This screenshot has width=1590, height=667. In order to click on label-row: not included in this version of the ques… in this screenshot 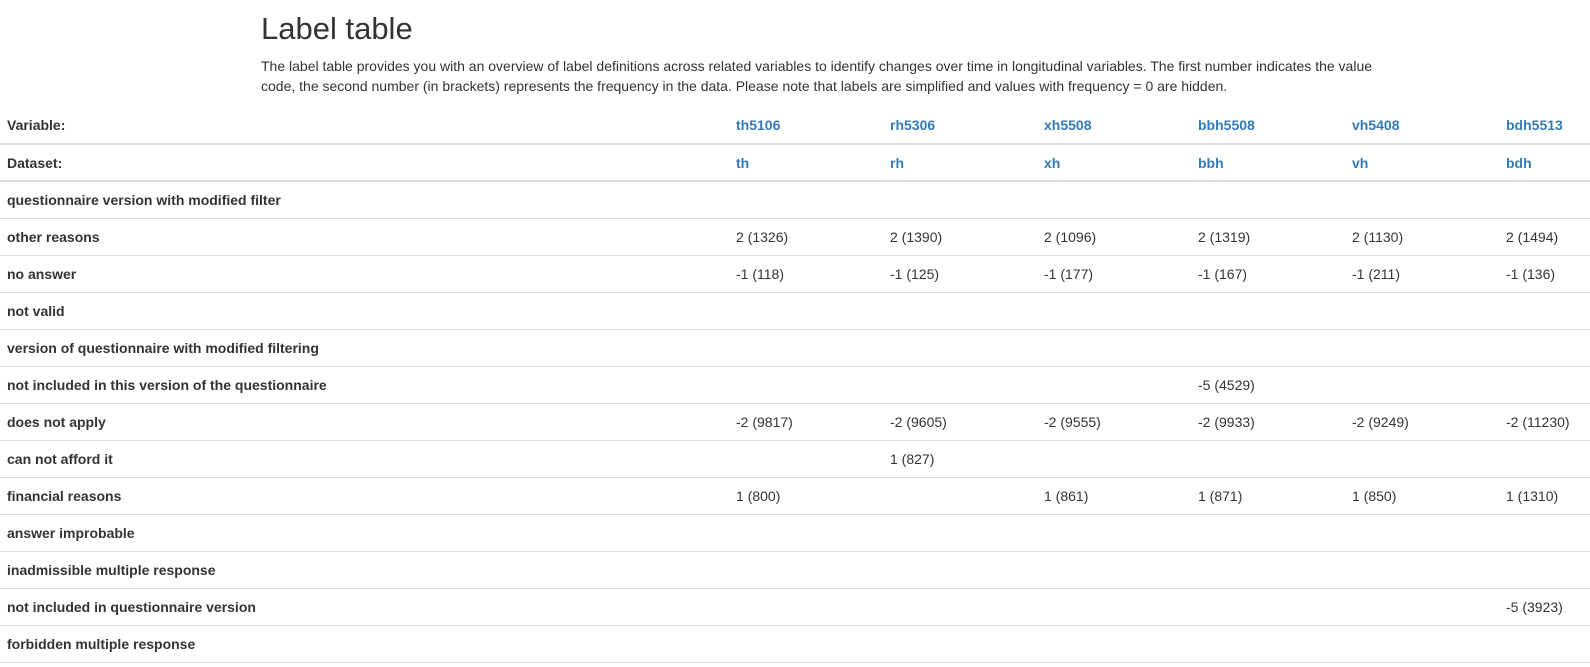, I will do `click(795, 384)`.